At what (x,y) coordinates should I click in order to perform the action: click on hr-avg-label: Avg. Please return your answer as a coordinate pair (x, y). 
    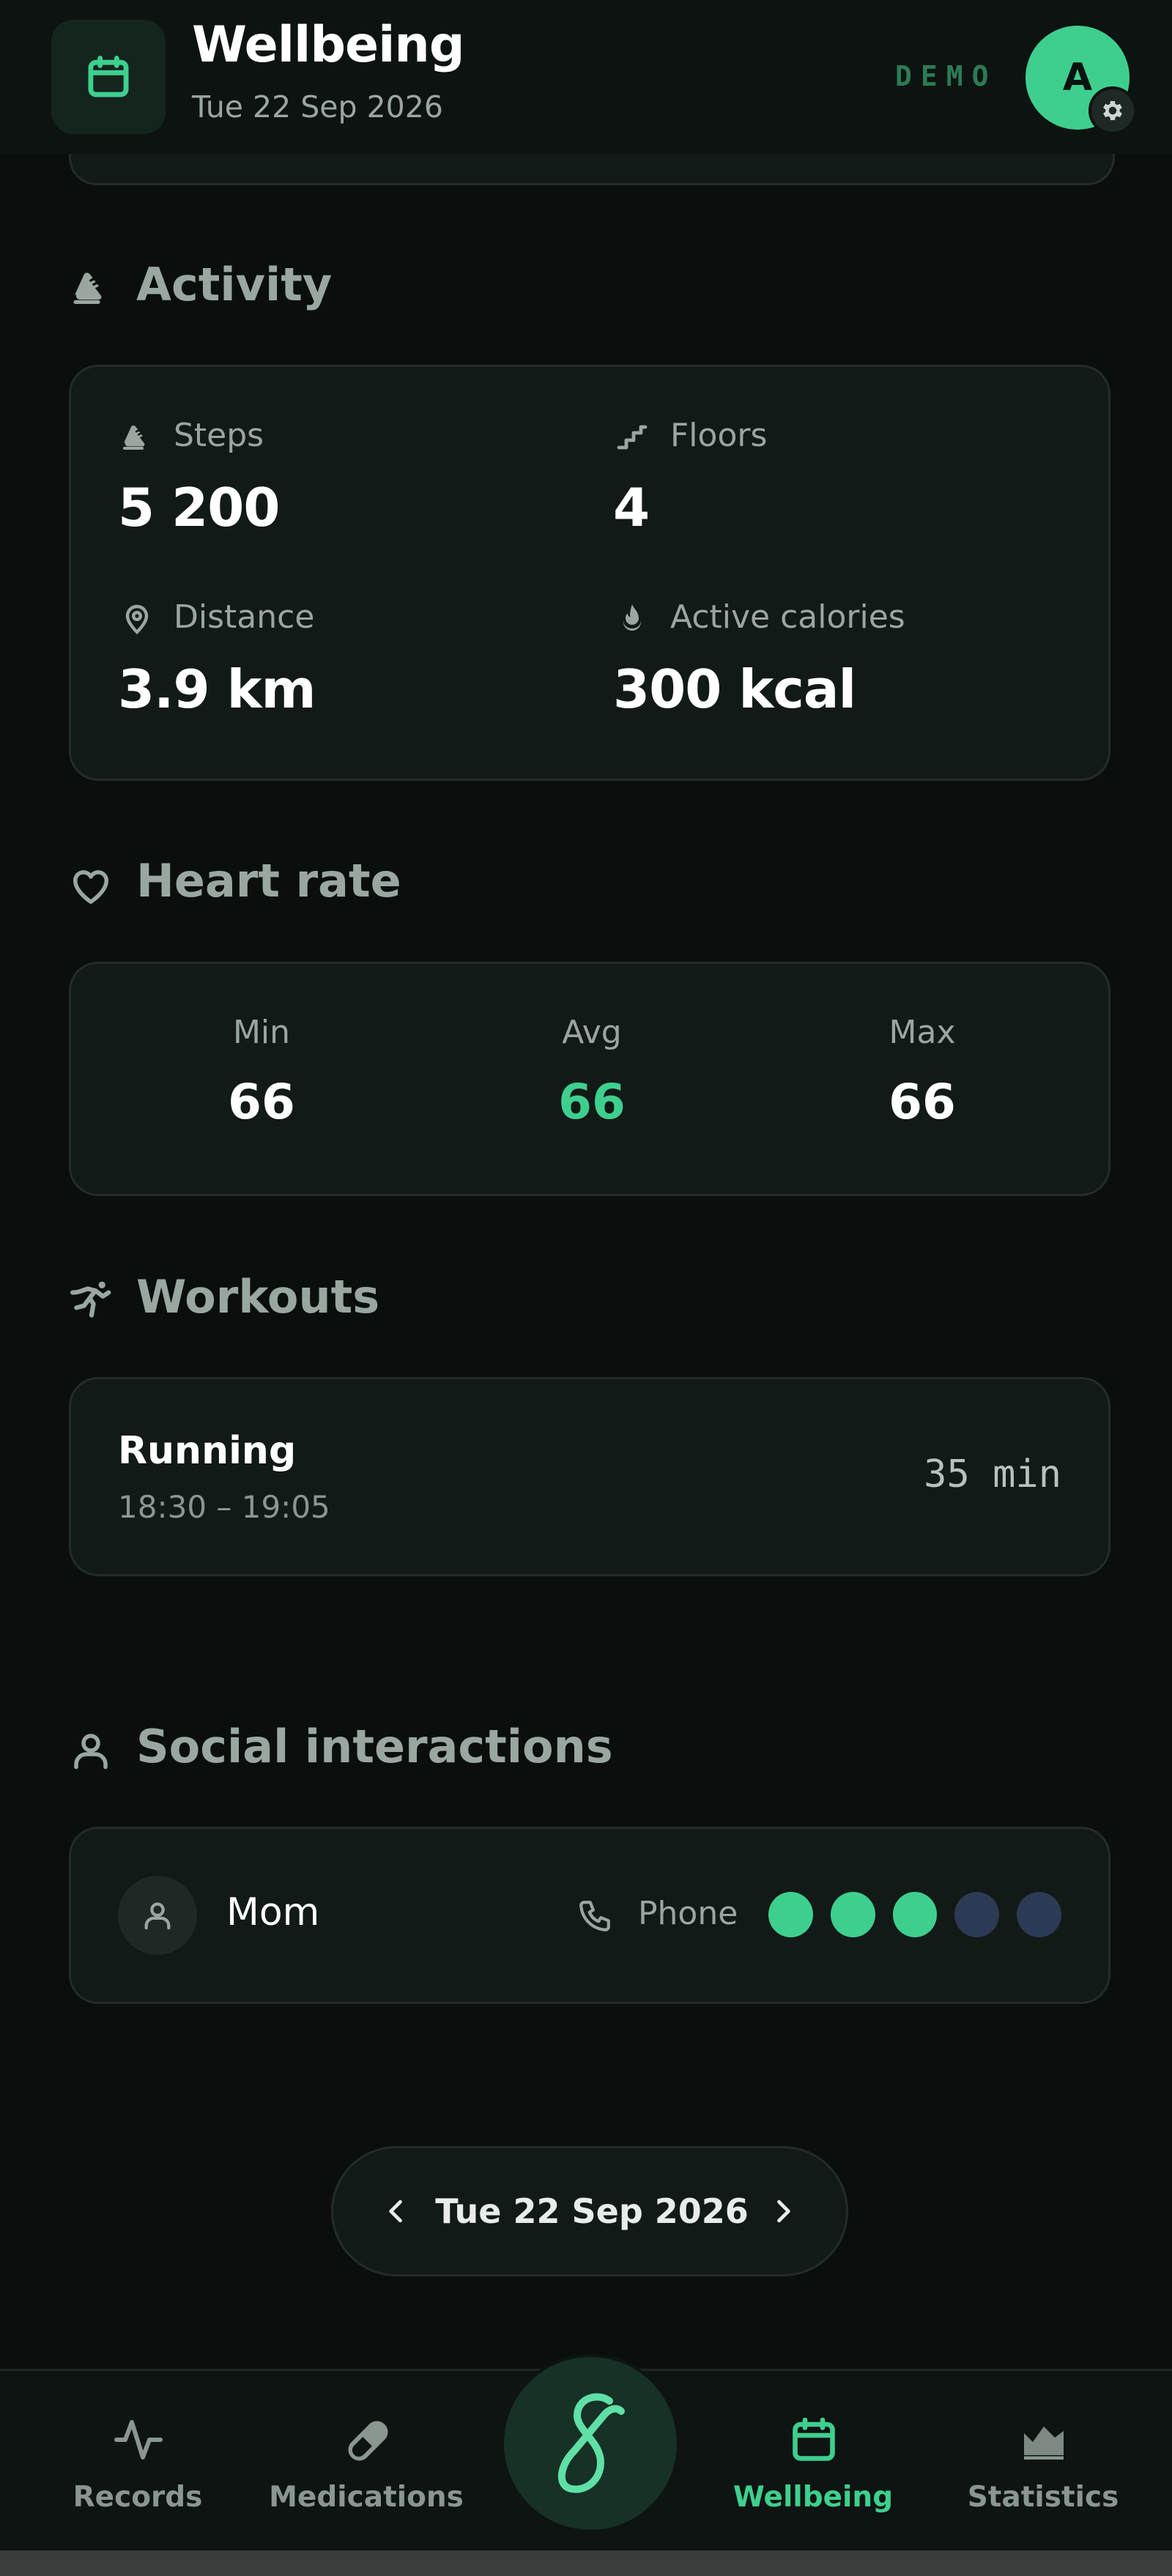
    Looking at the image, I should click on (592, 1032).